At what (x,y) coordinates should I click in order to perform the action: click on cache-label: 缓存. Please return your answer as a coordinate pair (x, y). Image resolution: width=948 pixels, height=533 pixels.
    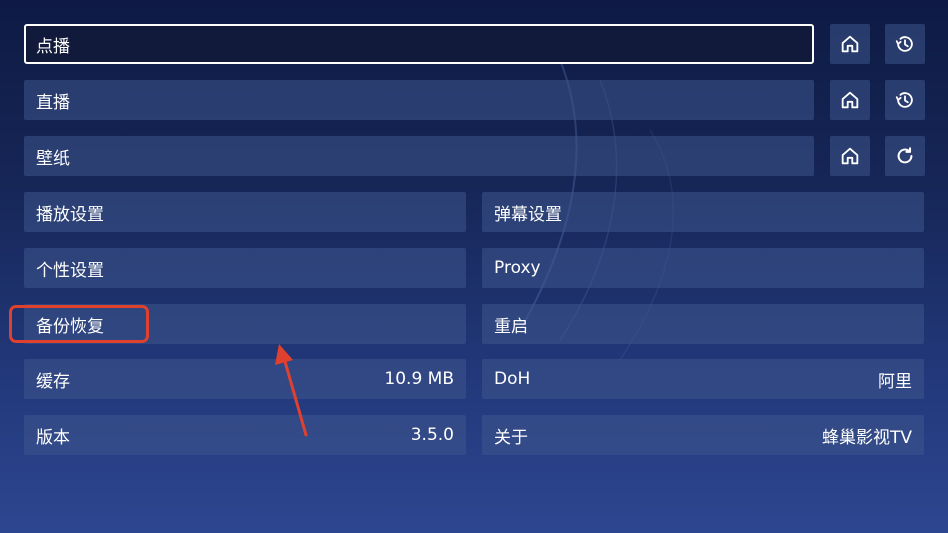
    Looking at the image, I should click on (53, 381).